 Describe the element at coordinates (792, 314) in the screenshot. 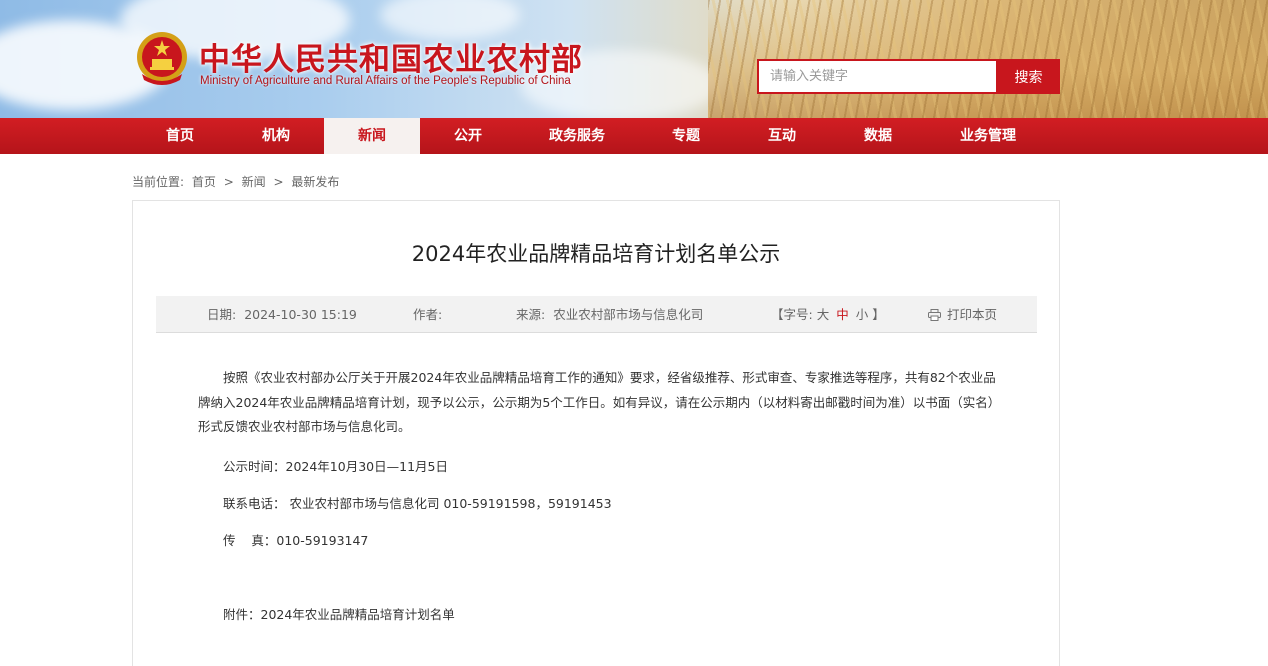

I see `font-size-label-open: 【字号:` at that location.